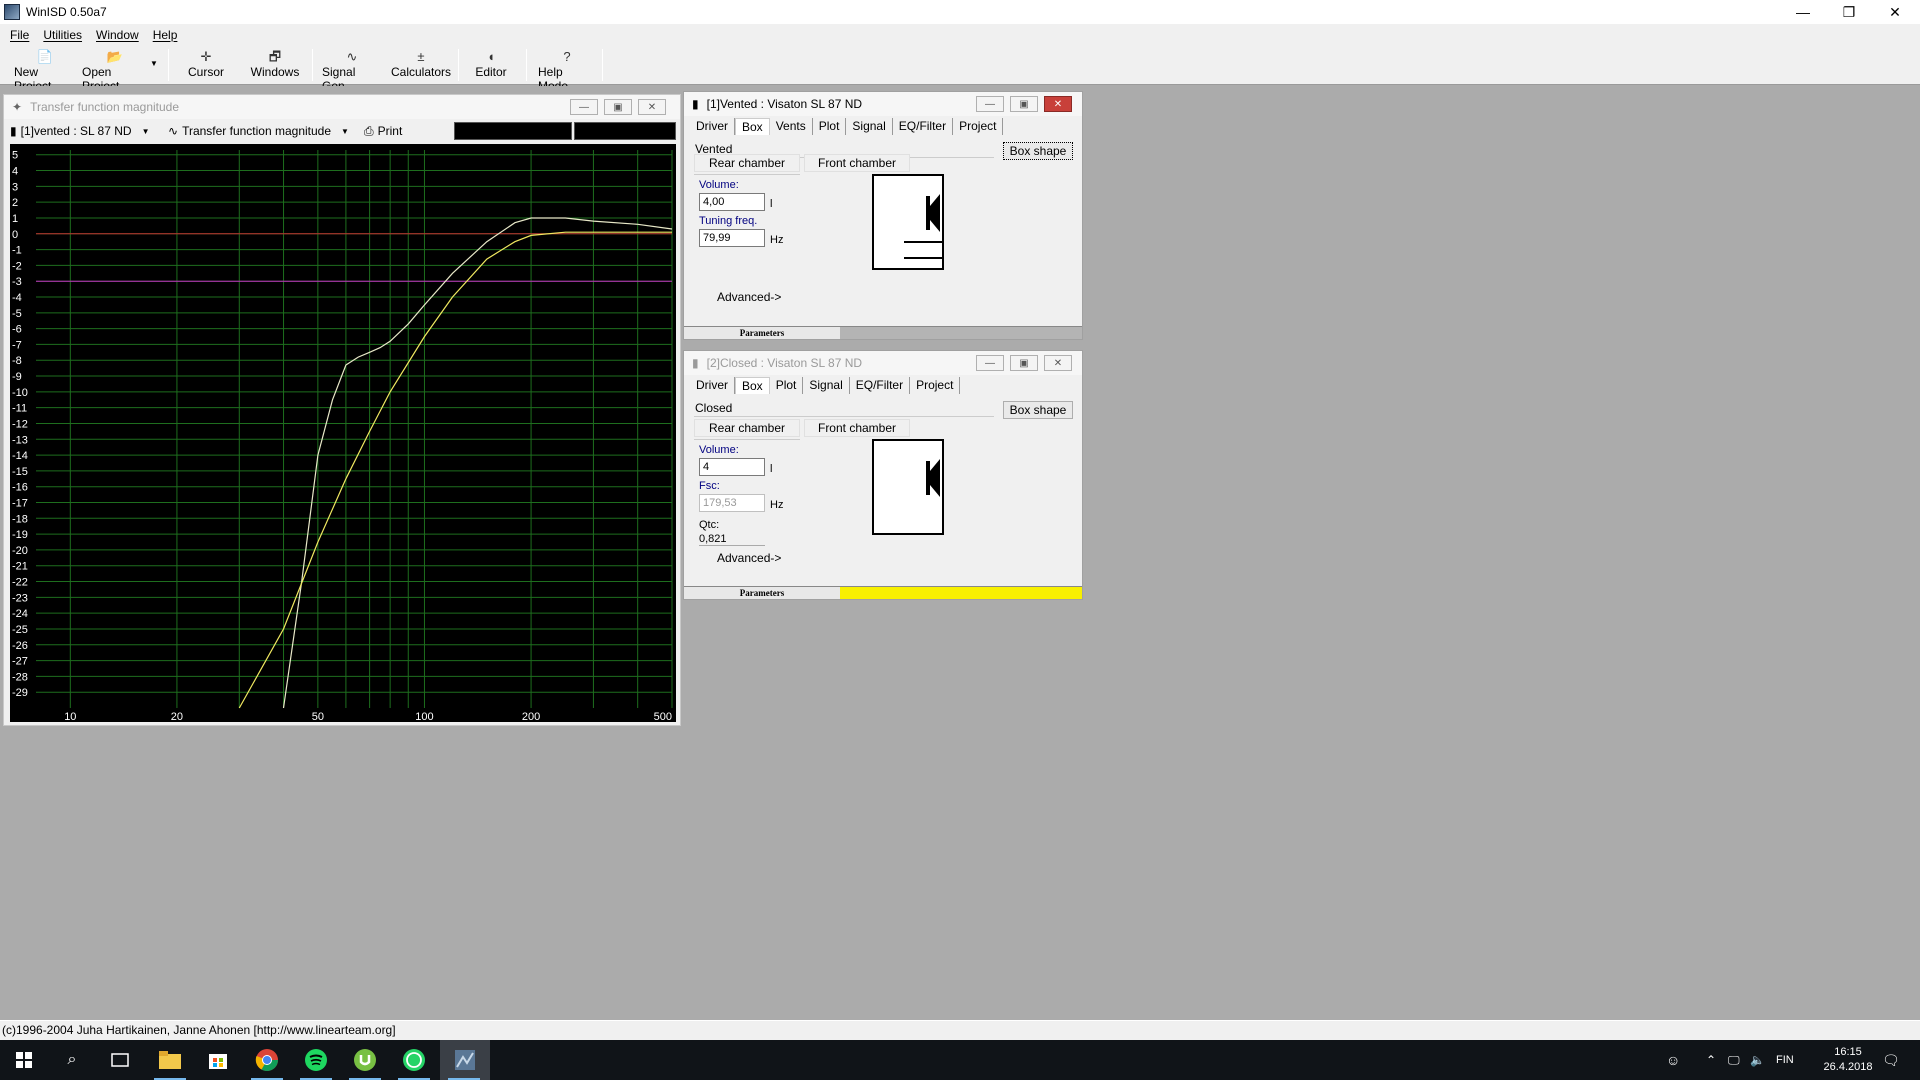 The height and width of the screenshot is (1080, 1920). What do you see at coordinates (732, 467) in the screenshot?
I see `volume-input: 4` at bounding box center [732, 467].